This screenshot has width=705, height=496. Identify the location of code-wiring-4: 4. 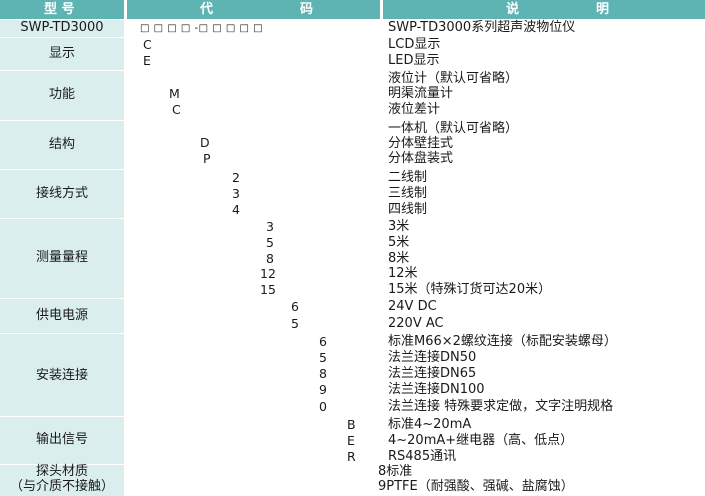
(236, 209).